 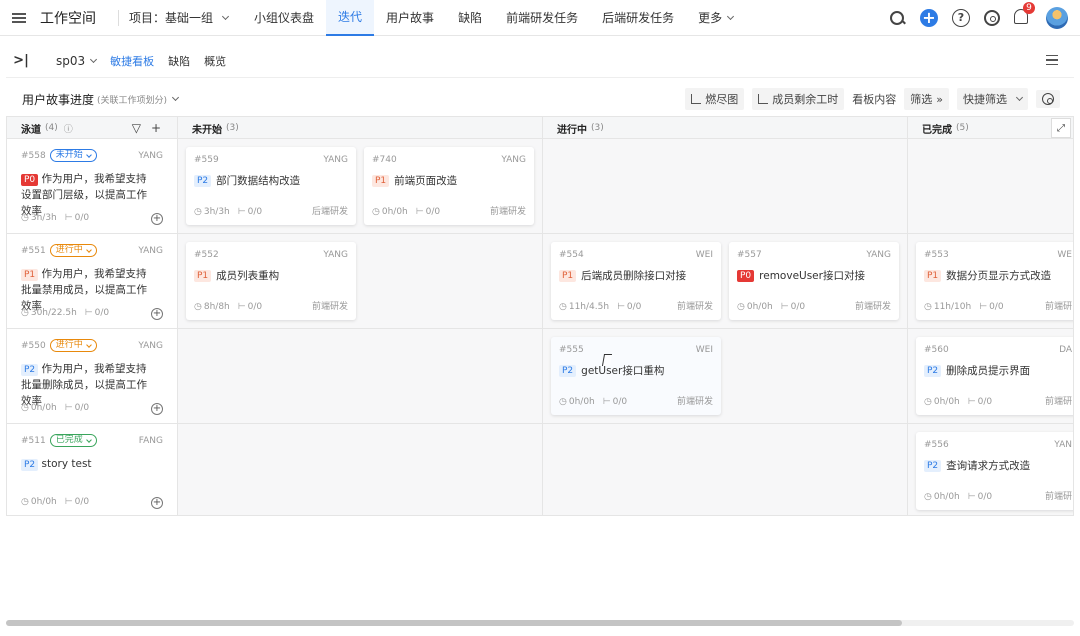 What do you see at coordinates (1052, 60) in the screenshot?
I see `list-view-icon` at bounding box center [1052, 60].